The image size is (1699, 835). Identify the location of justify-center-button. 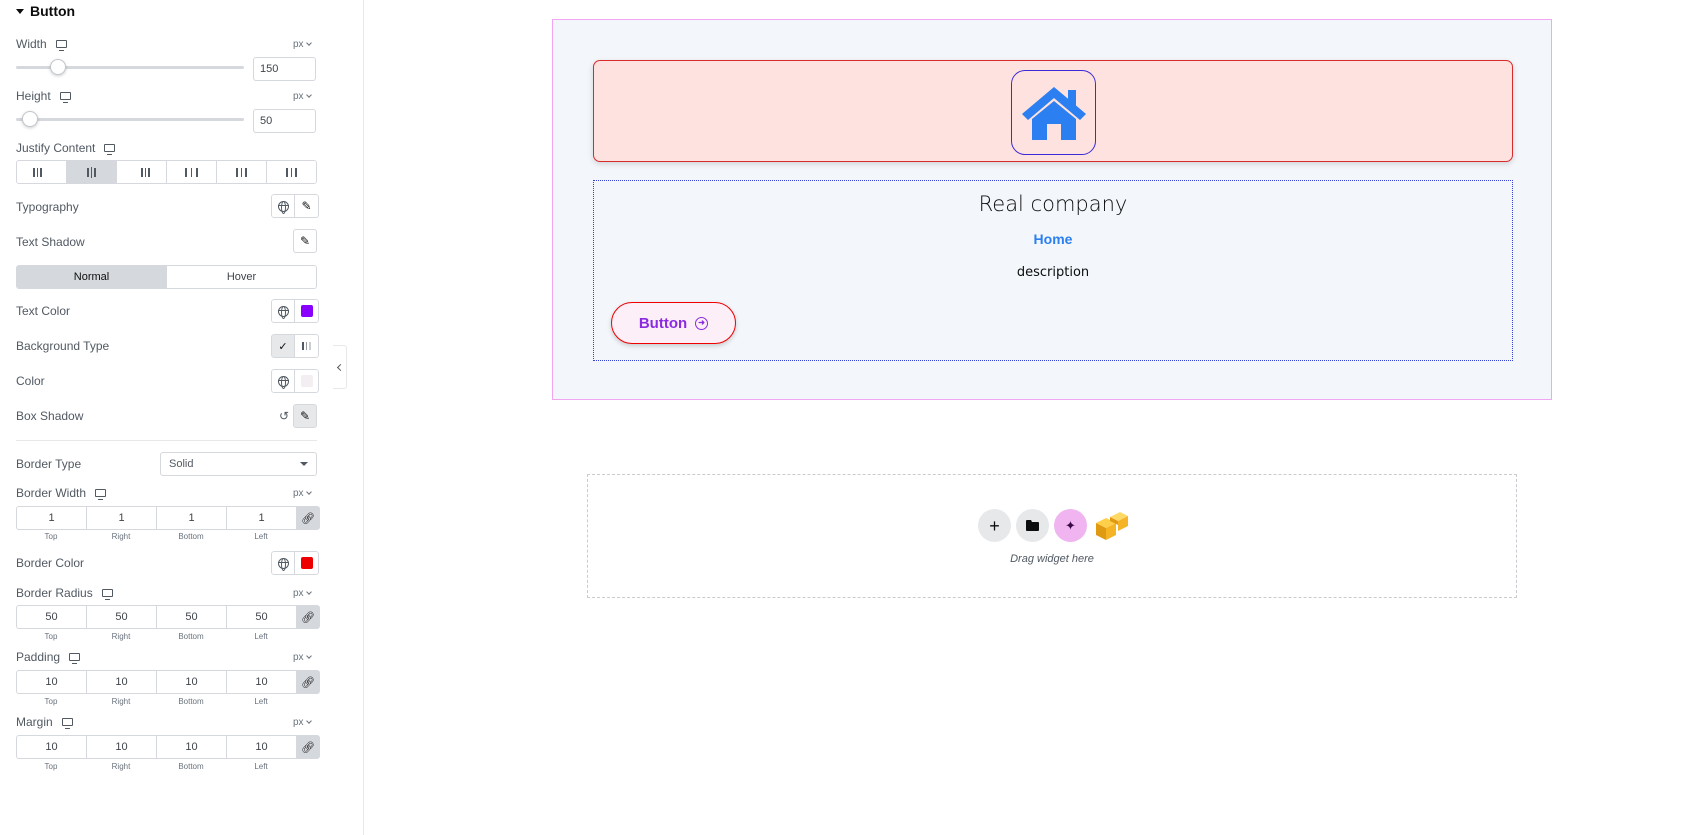
(92, 172).